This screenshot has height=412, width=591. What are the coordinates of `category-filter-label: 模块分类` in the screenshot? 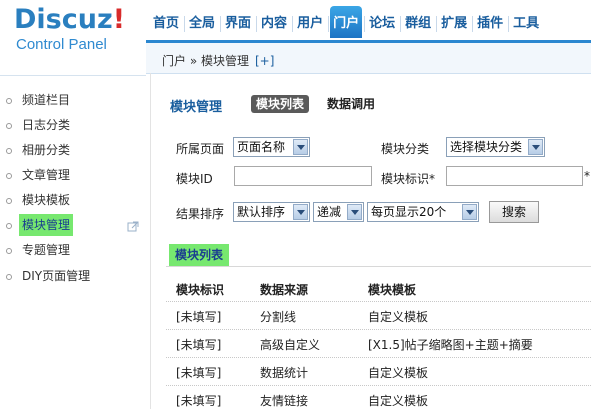 It's located at (405, 149).